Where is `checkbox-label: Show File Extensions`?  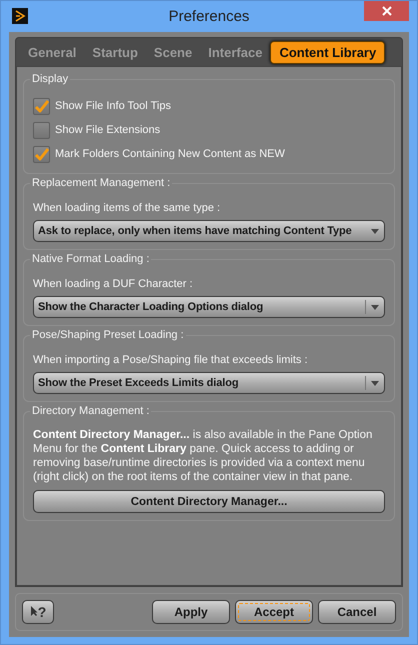
checkbox-label: Show File Extensions is located at coordinates (107, 130).